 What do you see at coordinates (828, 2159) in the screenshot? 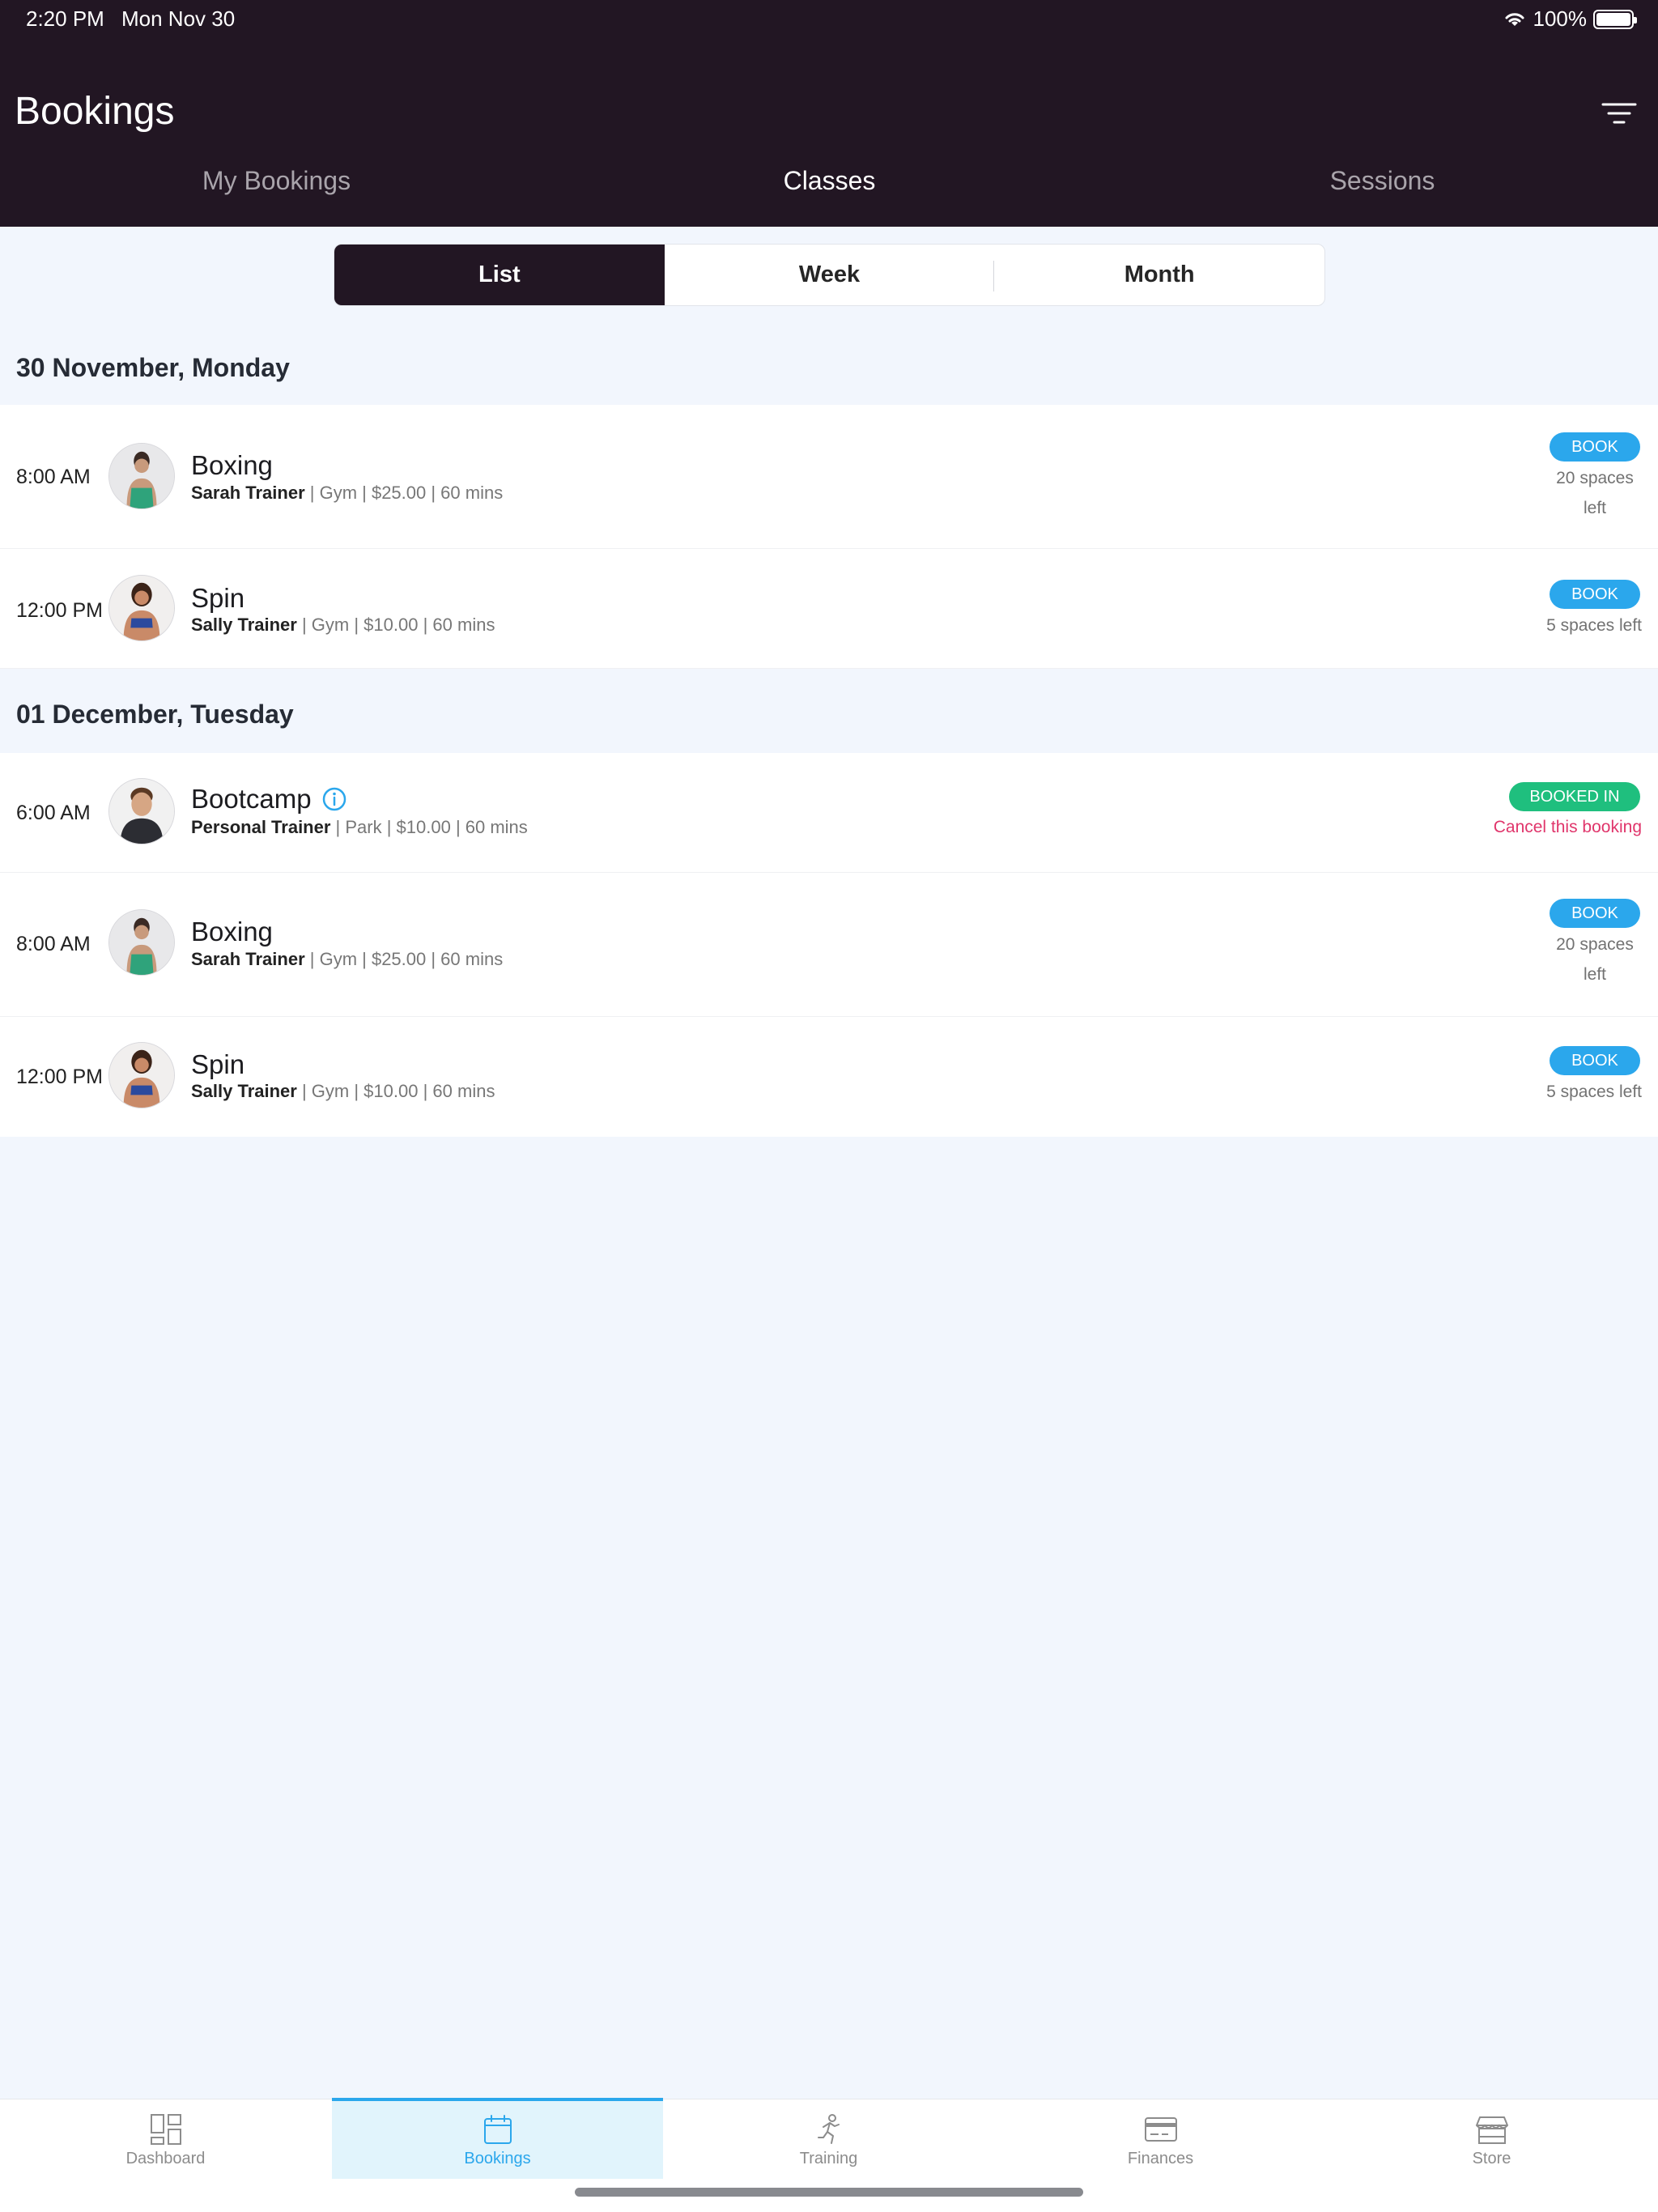
I see `nav-label: Training` at bounding box center [828, 2159].